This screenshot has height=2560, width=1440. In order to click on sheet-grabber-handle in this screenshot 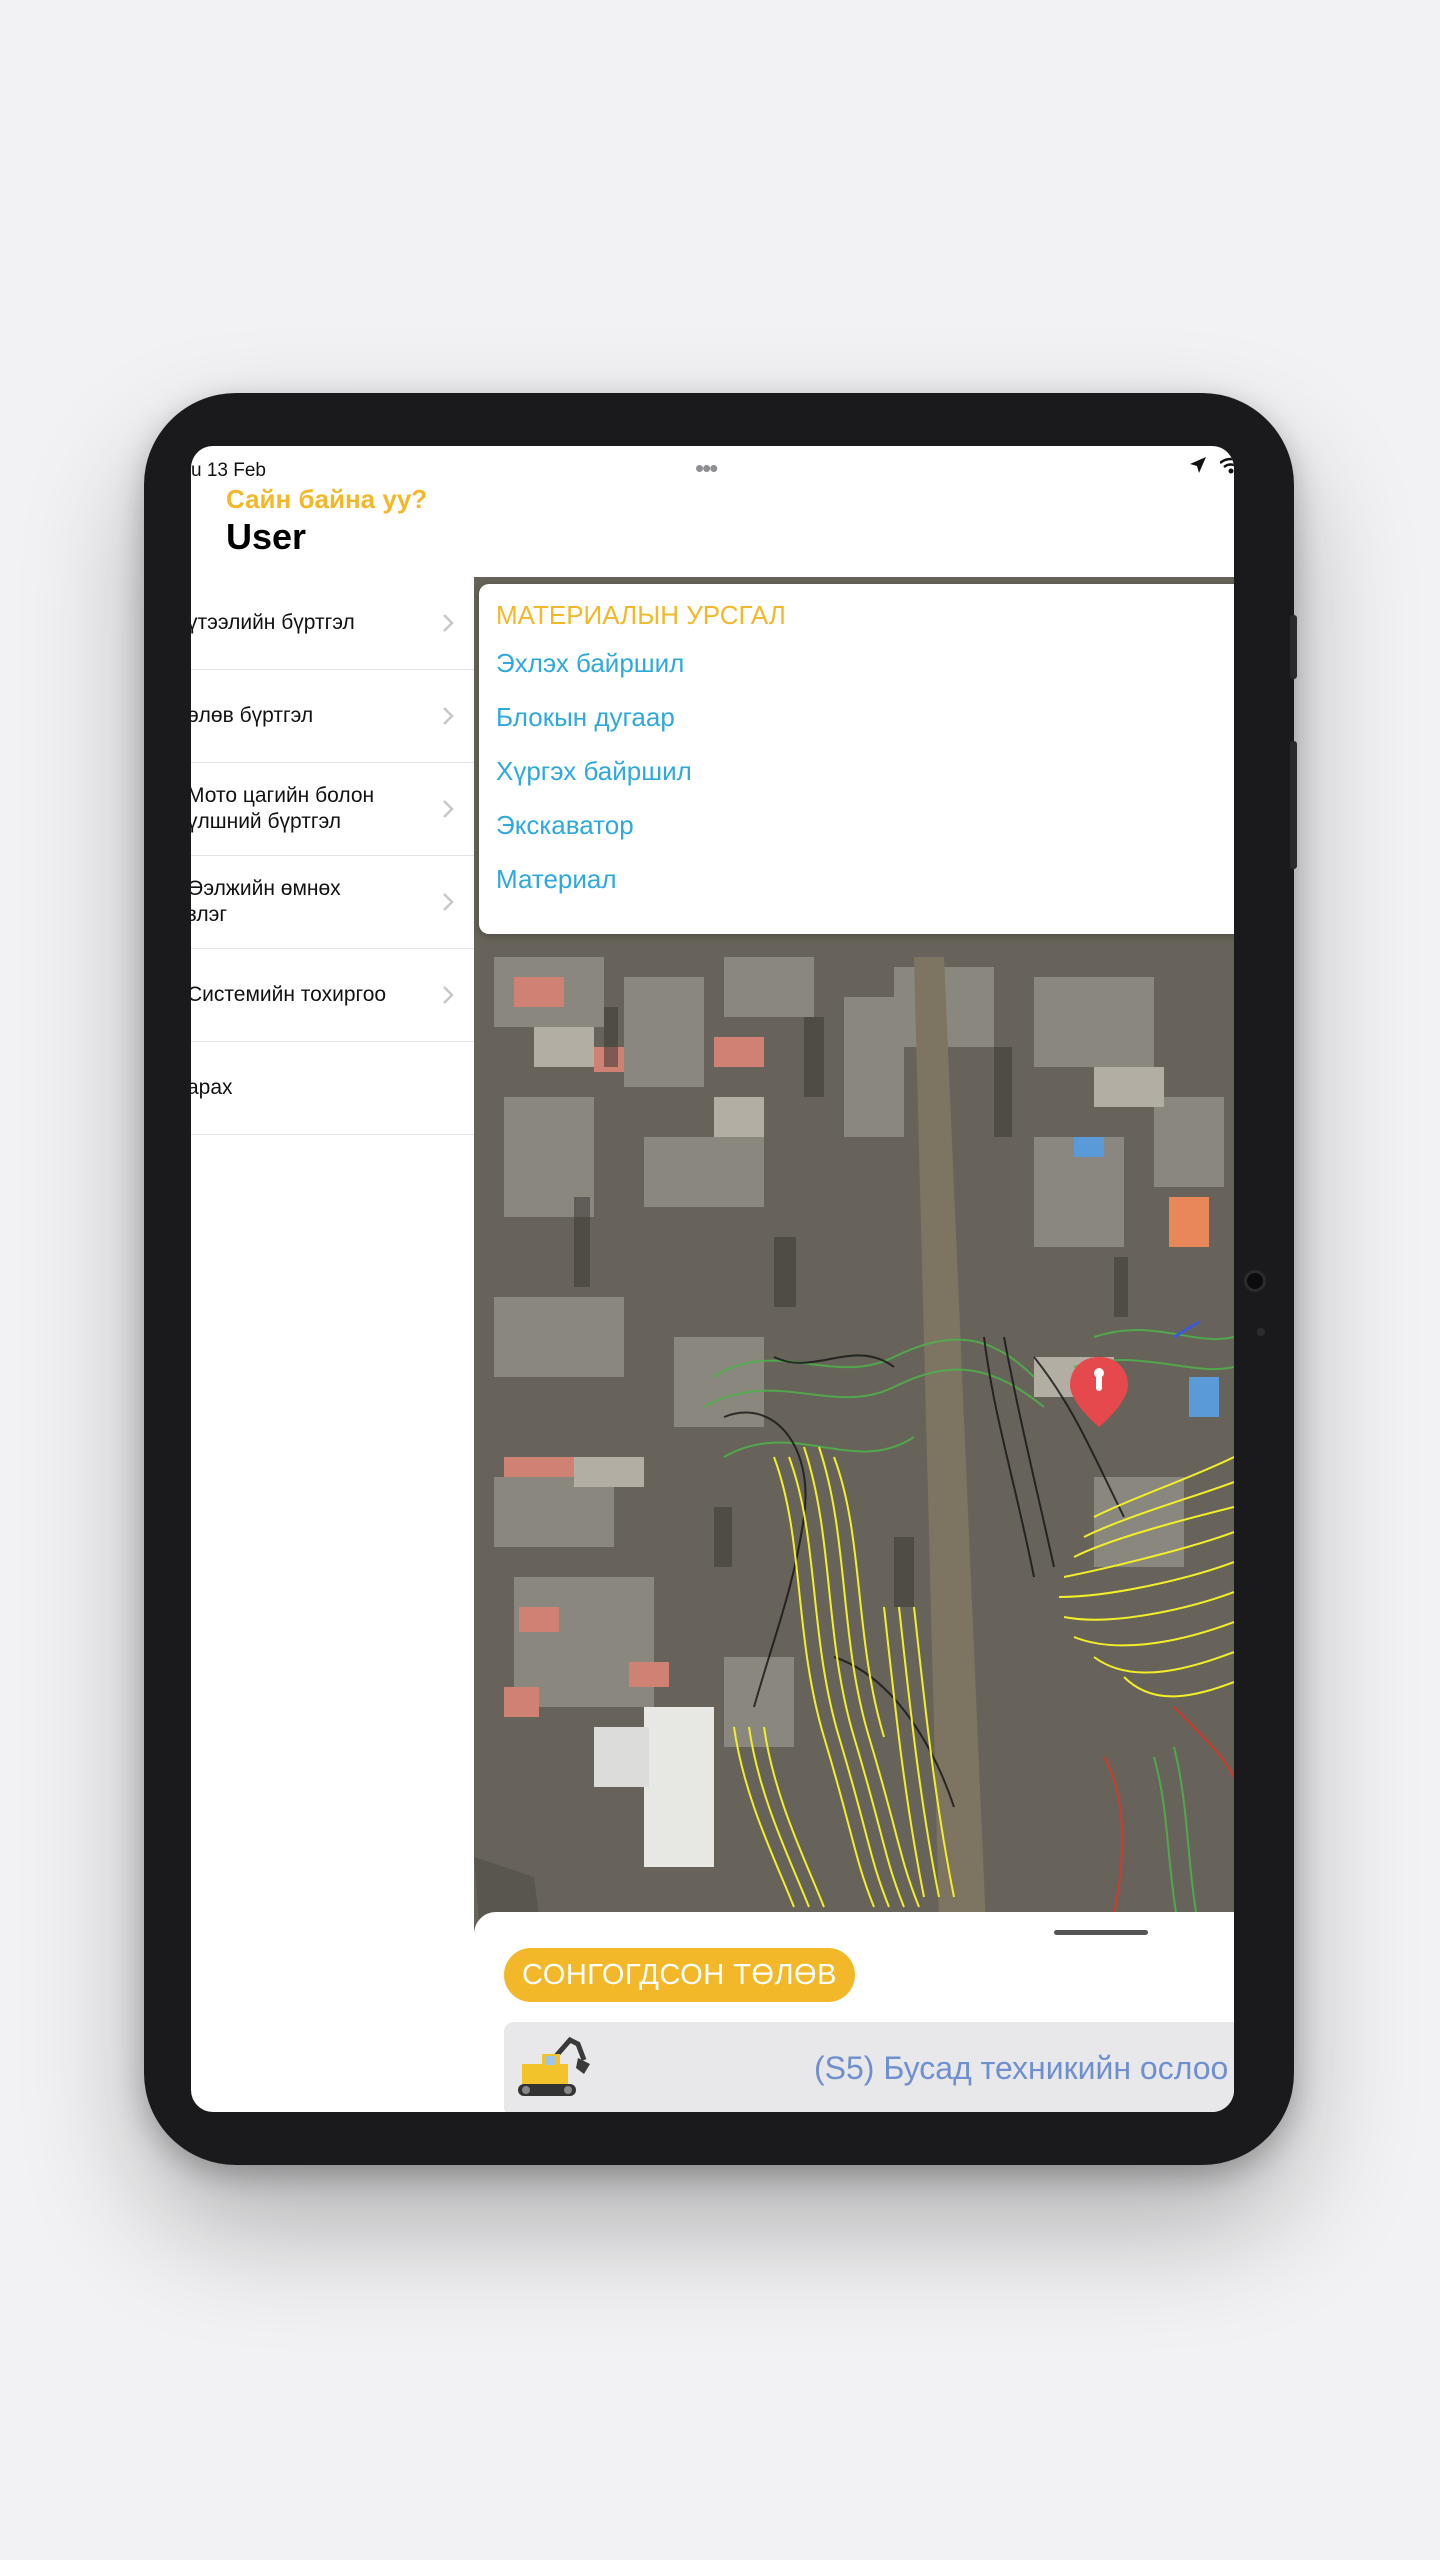, I will do `click(1101, 1932)`.